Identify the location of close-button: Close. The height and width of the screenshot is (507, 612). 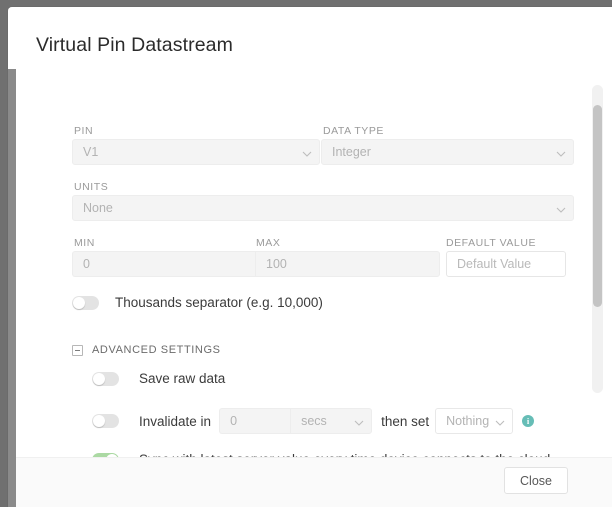
(536, 480).